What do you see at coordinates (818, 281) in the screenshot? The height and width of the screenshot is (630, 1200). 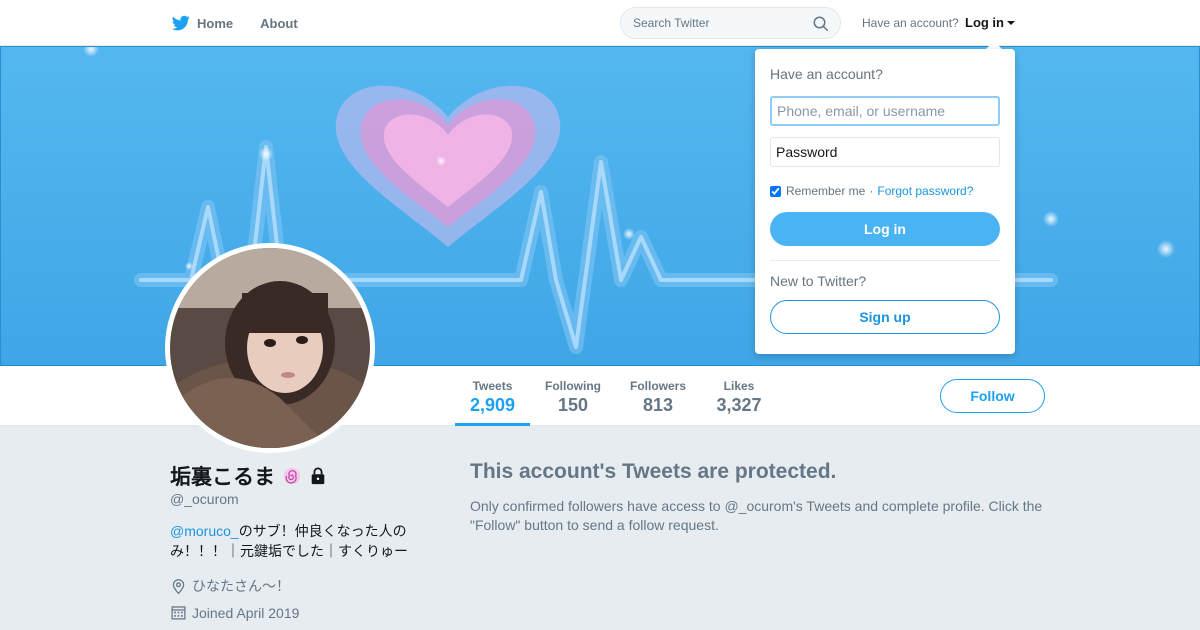 I see `new-to-twitter-label: New to Twitter?` at bounding box center [818, 281].